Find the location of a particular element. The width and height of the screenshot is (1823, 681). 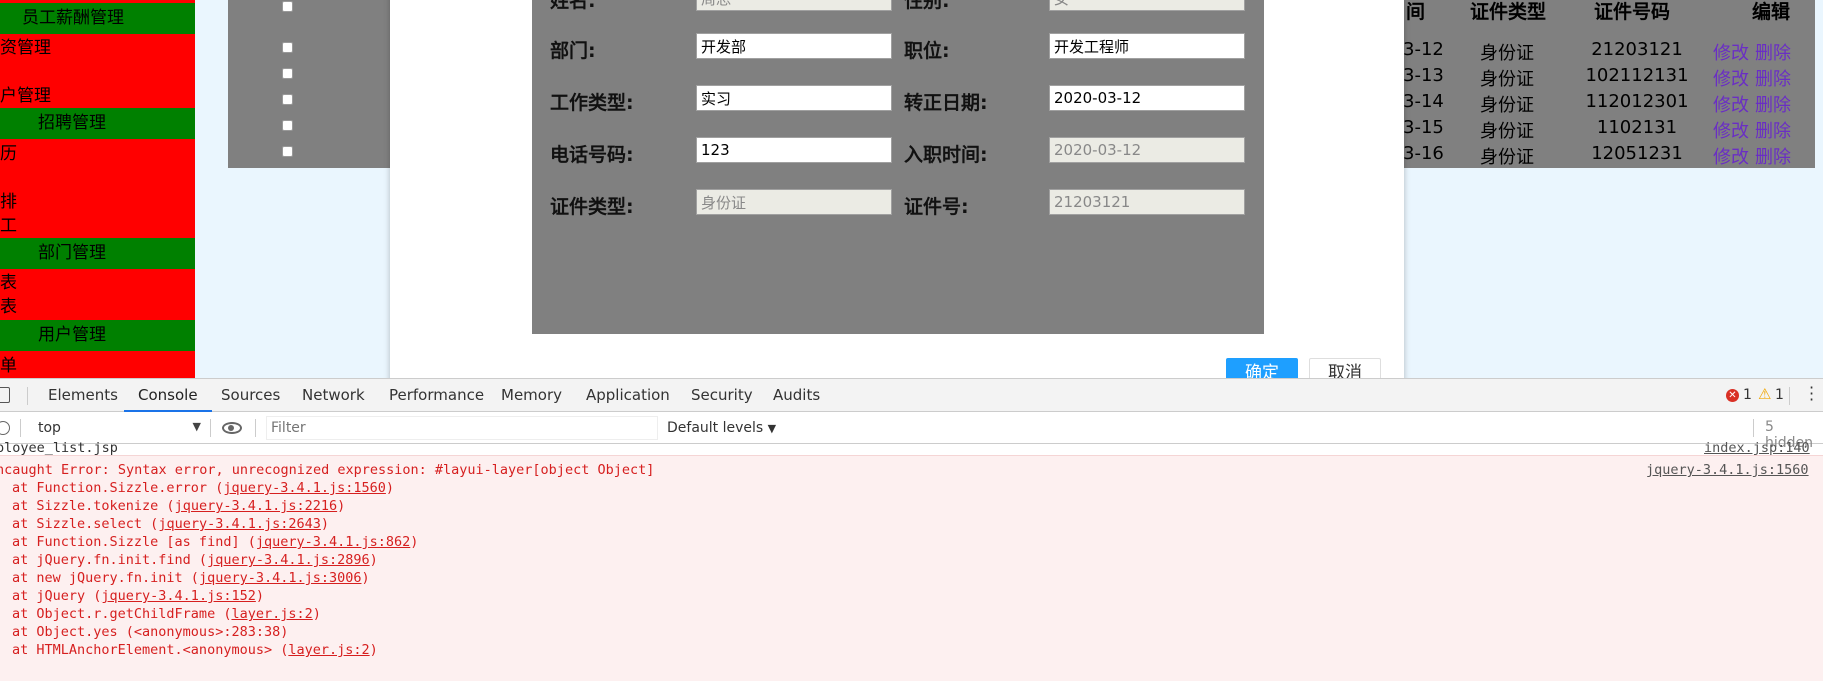

console-message: ployee_list.jsp is located at coordinates (59, 448).